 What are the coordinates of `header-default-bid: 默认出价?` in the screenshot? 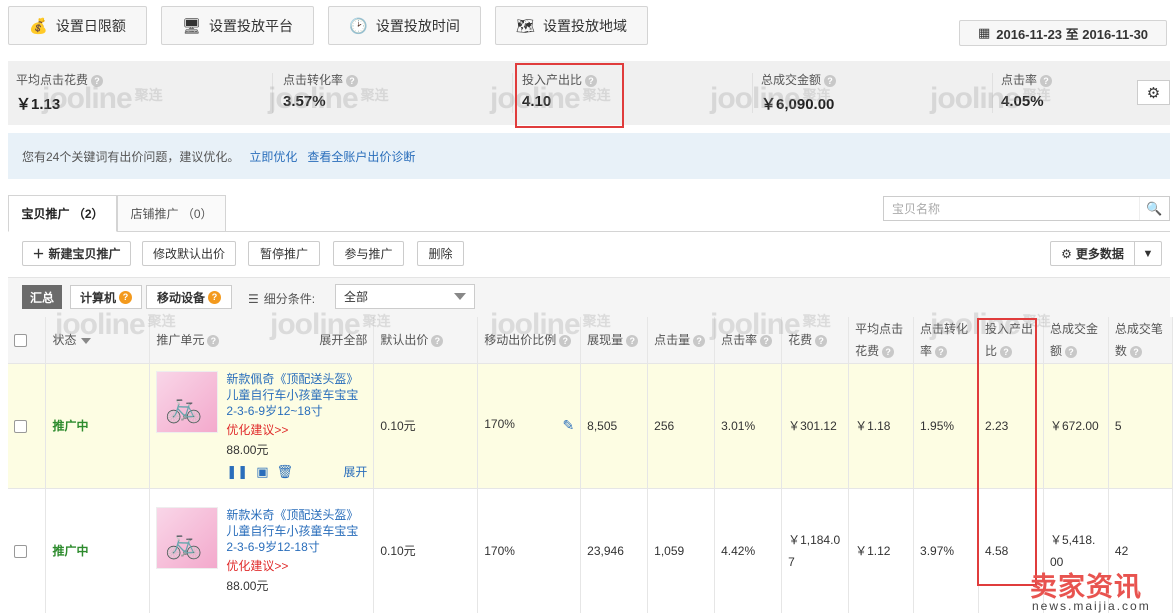 It's located at (426, 340).